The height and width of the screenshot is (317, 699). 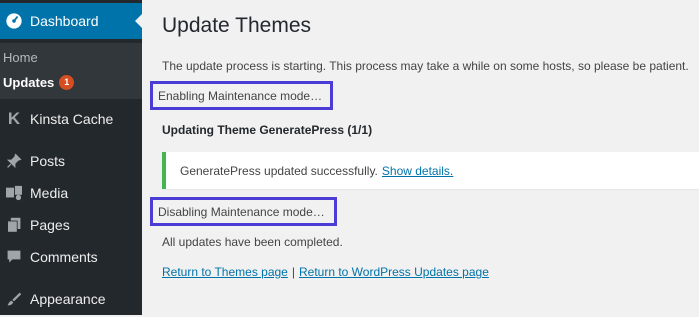 What do you see at coordinates (29, 82) in the screenshot?
I see `sidebar-subitem-label: Updates` at bounding box center [29, 82].